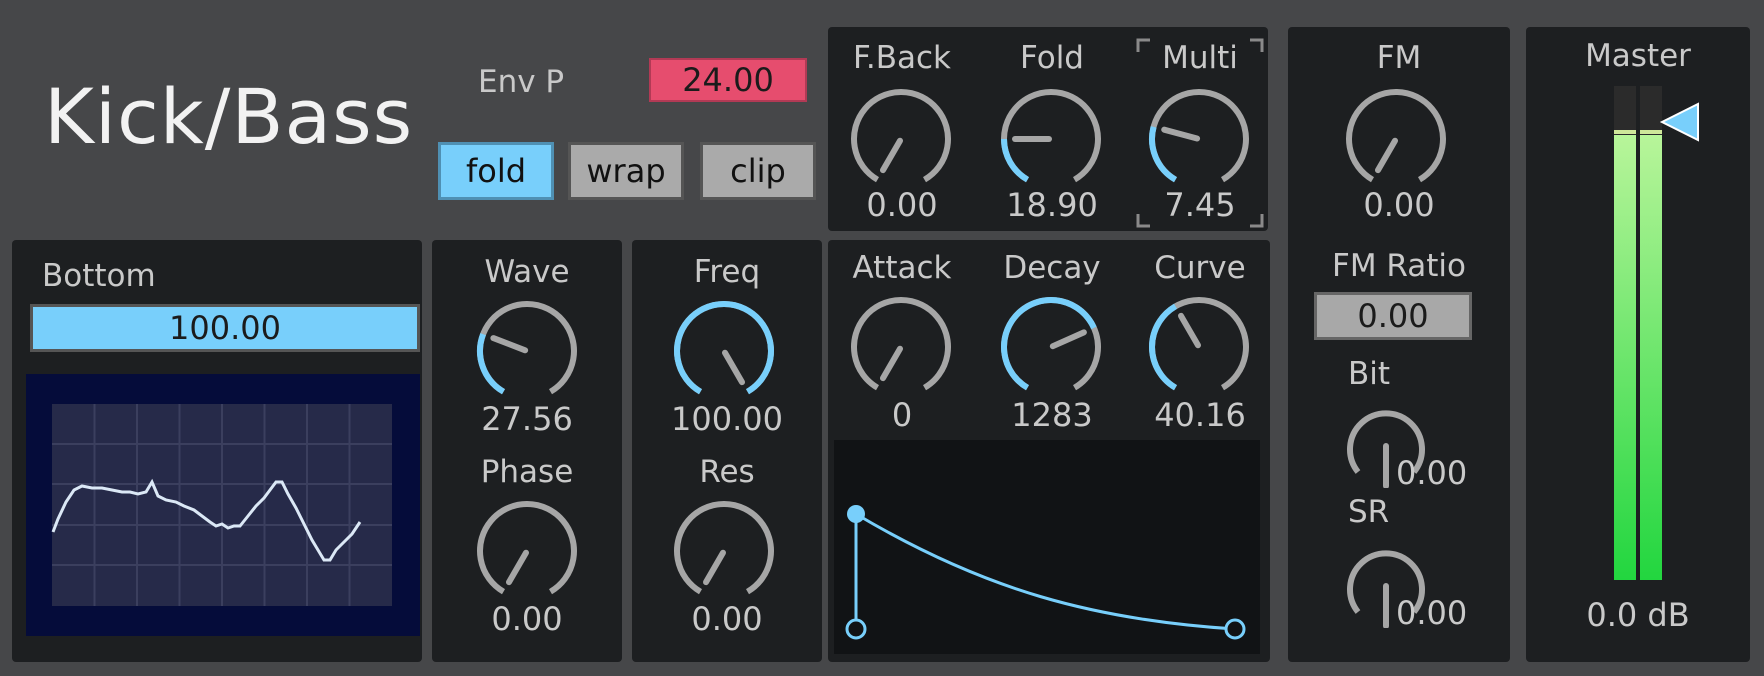 Image resolution: width=1764 pixels, height=676 pixels. What do you see at coordinates (1432, 473) in the screenshot?
I see `bit-value: 0.00` at bounding box center [1432, 473].